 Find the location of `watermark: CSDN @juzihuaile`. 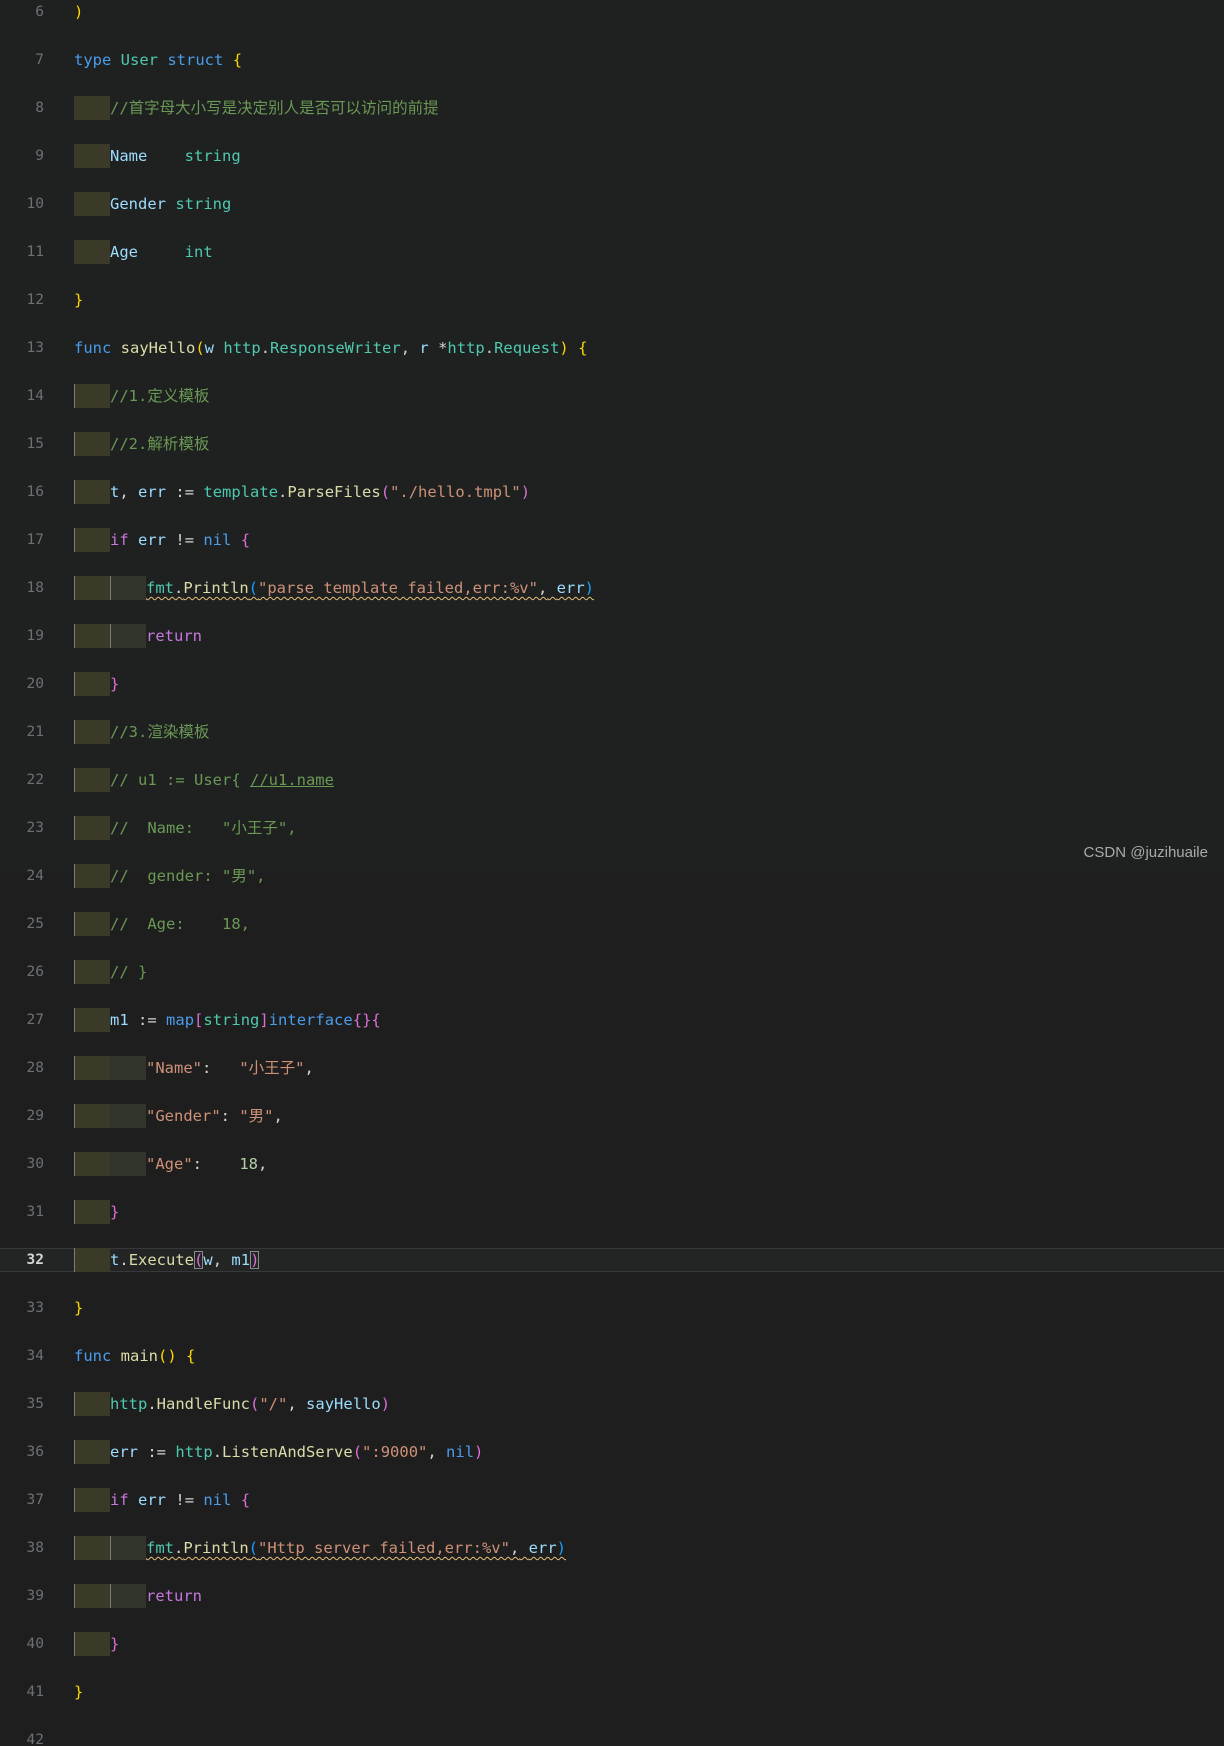

watermark: CSDN @juzihuaile is located at coordinates (1145, 852).